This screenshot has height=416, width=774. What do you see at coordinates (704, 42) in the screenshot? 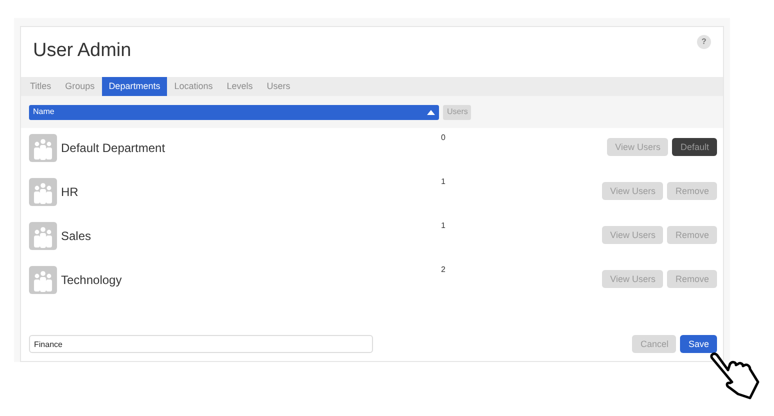
I see `help-button: ?` at bounding box center [704, 42].